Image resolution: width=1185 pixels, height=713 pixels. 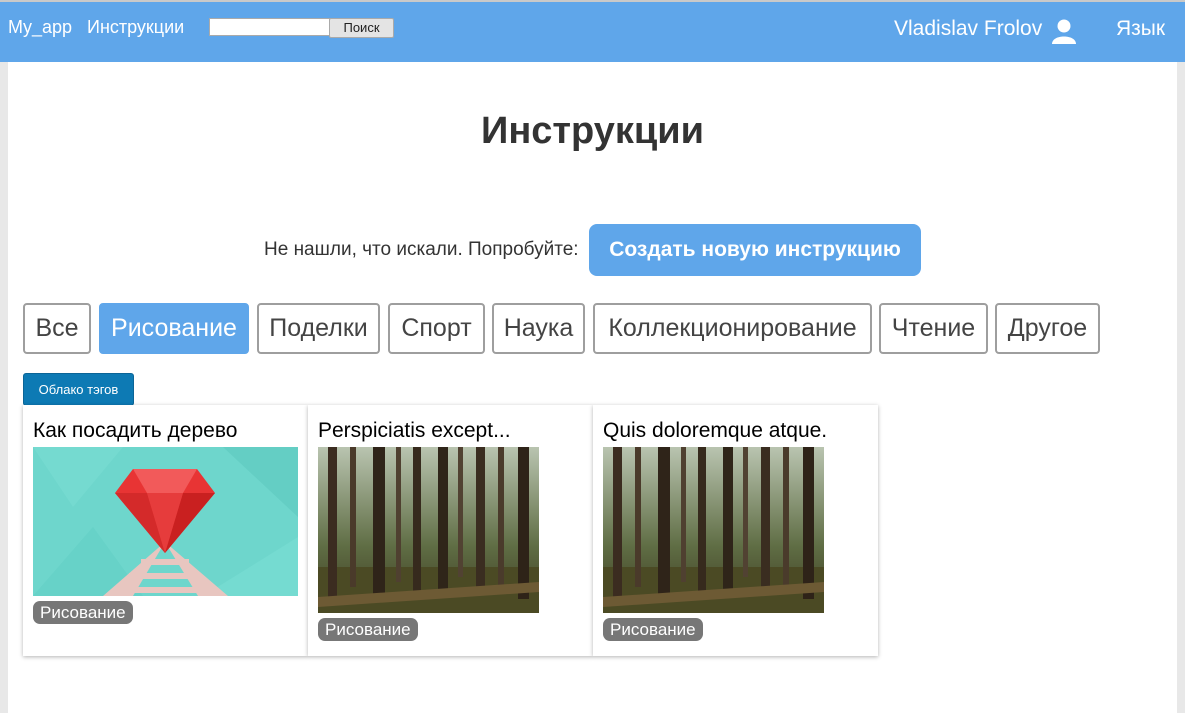 What do you see at coordinates (361, 28) in the screenshot?
I see `search-button: Поиск` at bounding box center [361, 28].